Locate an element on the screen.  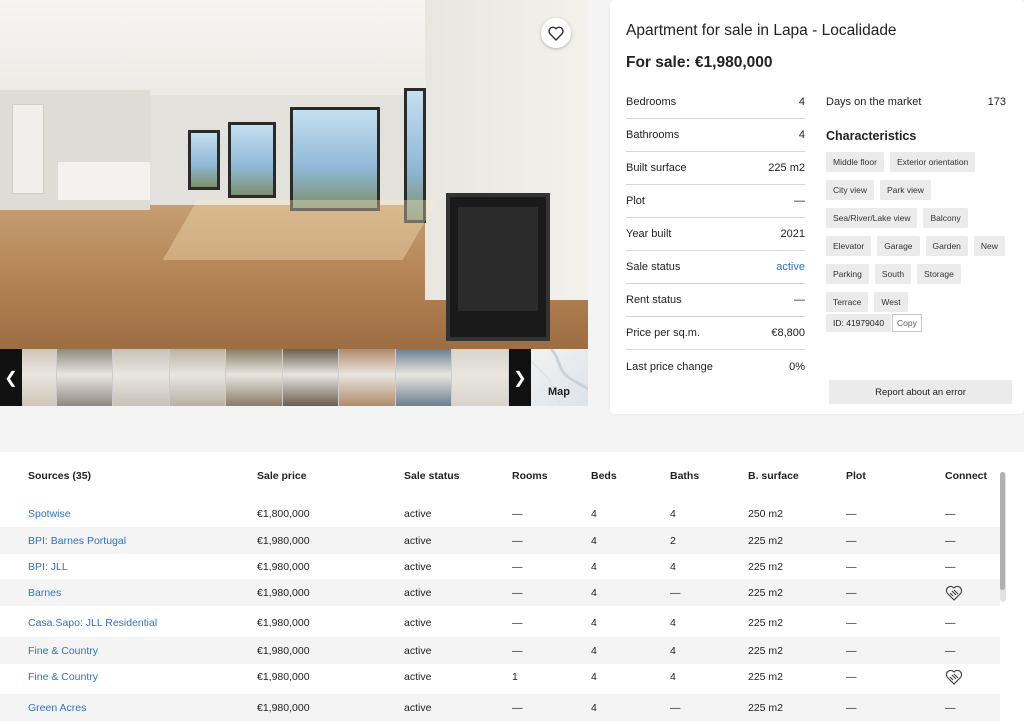
days-on-market-value: 173 is located at coordinates (996, 102).